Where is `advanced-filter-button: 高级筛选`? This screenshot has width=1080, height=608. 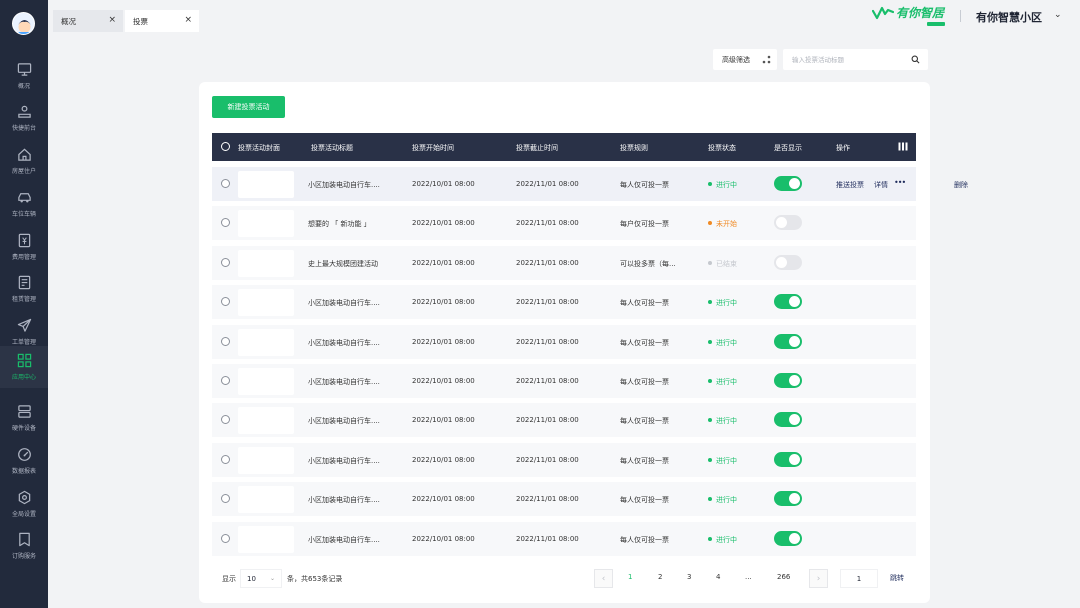 advanced-filter-button: 高级筛选 is located at coordinates (745, 59).